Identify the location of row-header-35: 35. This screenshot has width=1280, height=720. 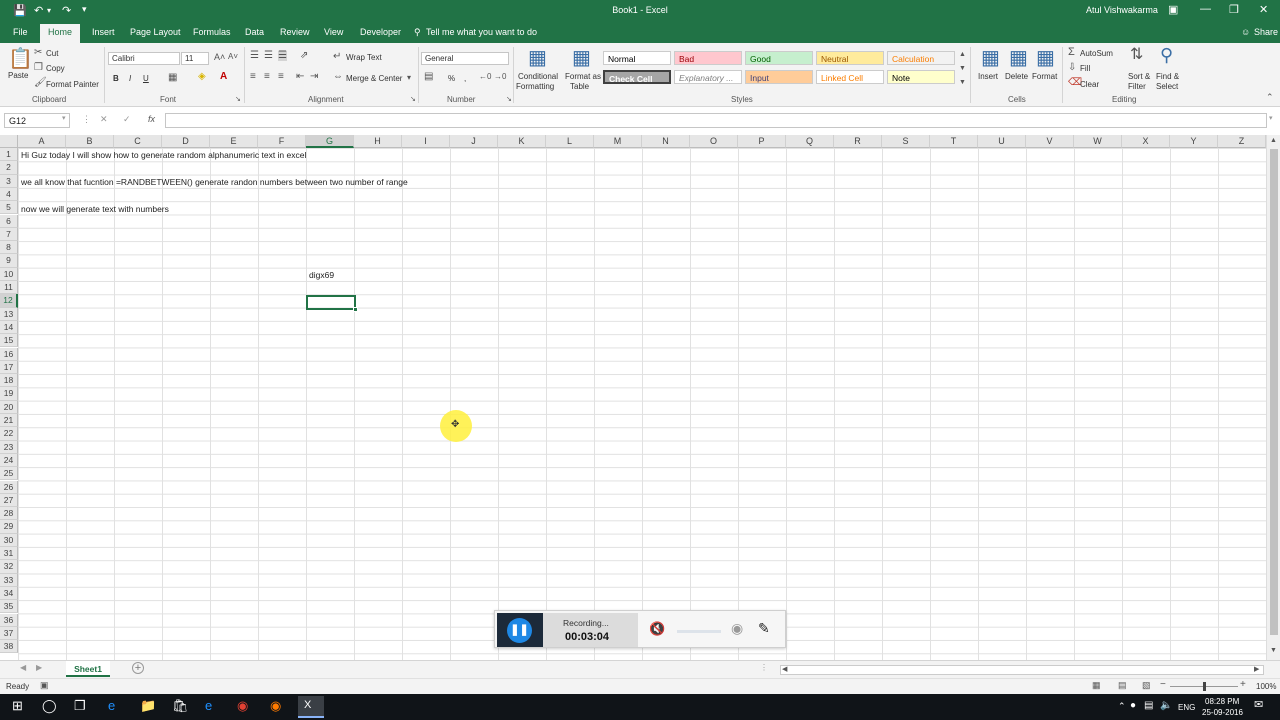
(9, 607).